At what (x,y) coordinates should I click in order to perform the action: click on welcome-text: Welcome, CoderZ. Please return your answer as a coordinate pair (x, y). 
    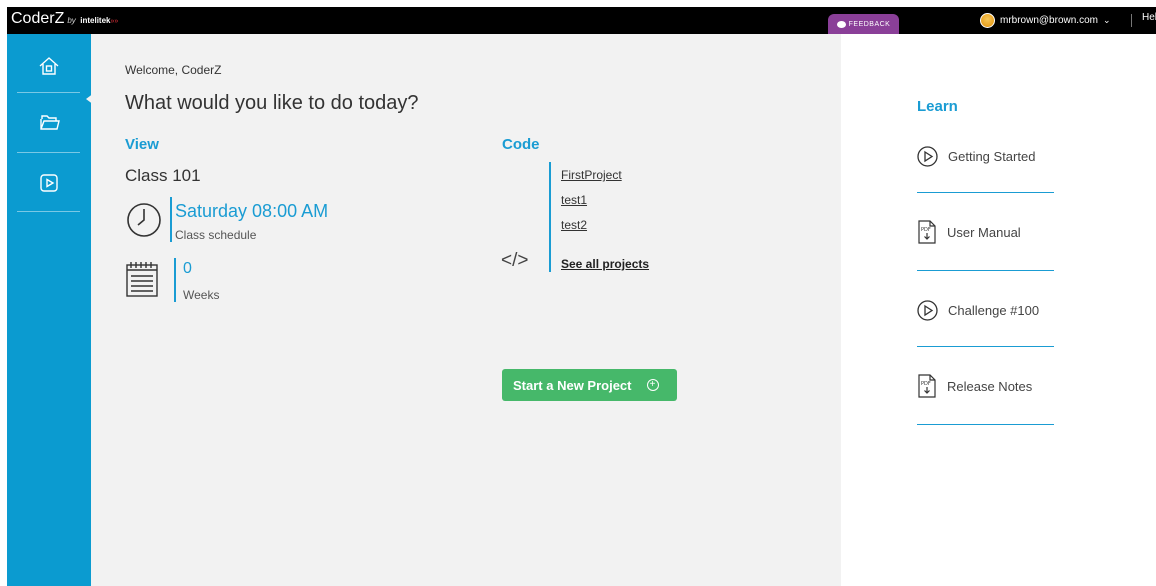
    Looking at the image, I should click on (173, 70).